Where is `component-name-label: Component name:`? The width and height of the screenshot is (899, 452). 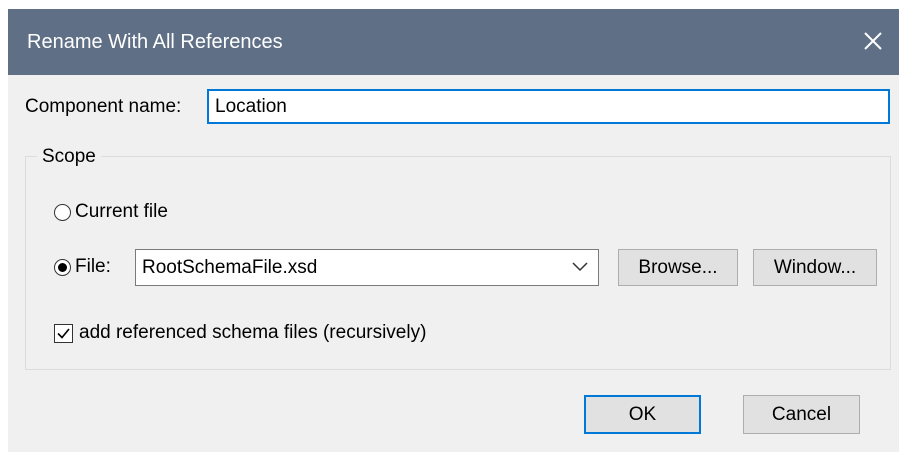
component-name-label: Component name: is located at coordinates (103, 106).